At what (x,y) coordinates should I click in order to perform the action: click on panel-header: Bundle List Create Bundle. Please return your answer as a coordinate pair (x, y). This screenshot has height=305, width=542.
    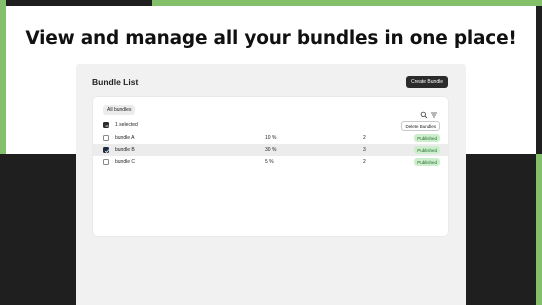
    Looking at the image, I should click on (270, 82).